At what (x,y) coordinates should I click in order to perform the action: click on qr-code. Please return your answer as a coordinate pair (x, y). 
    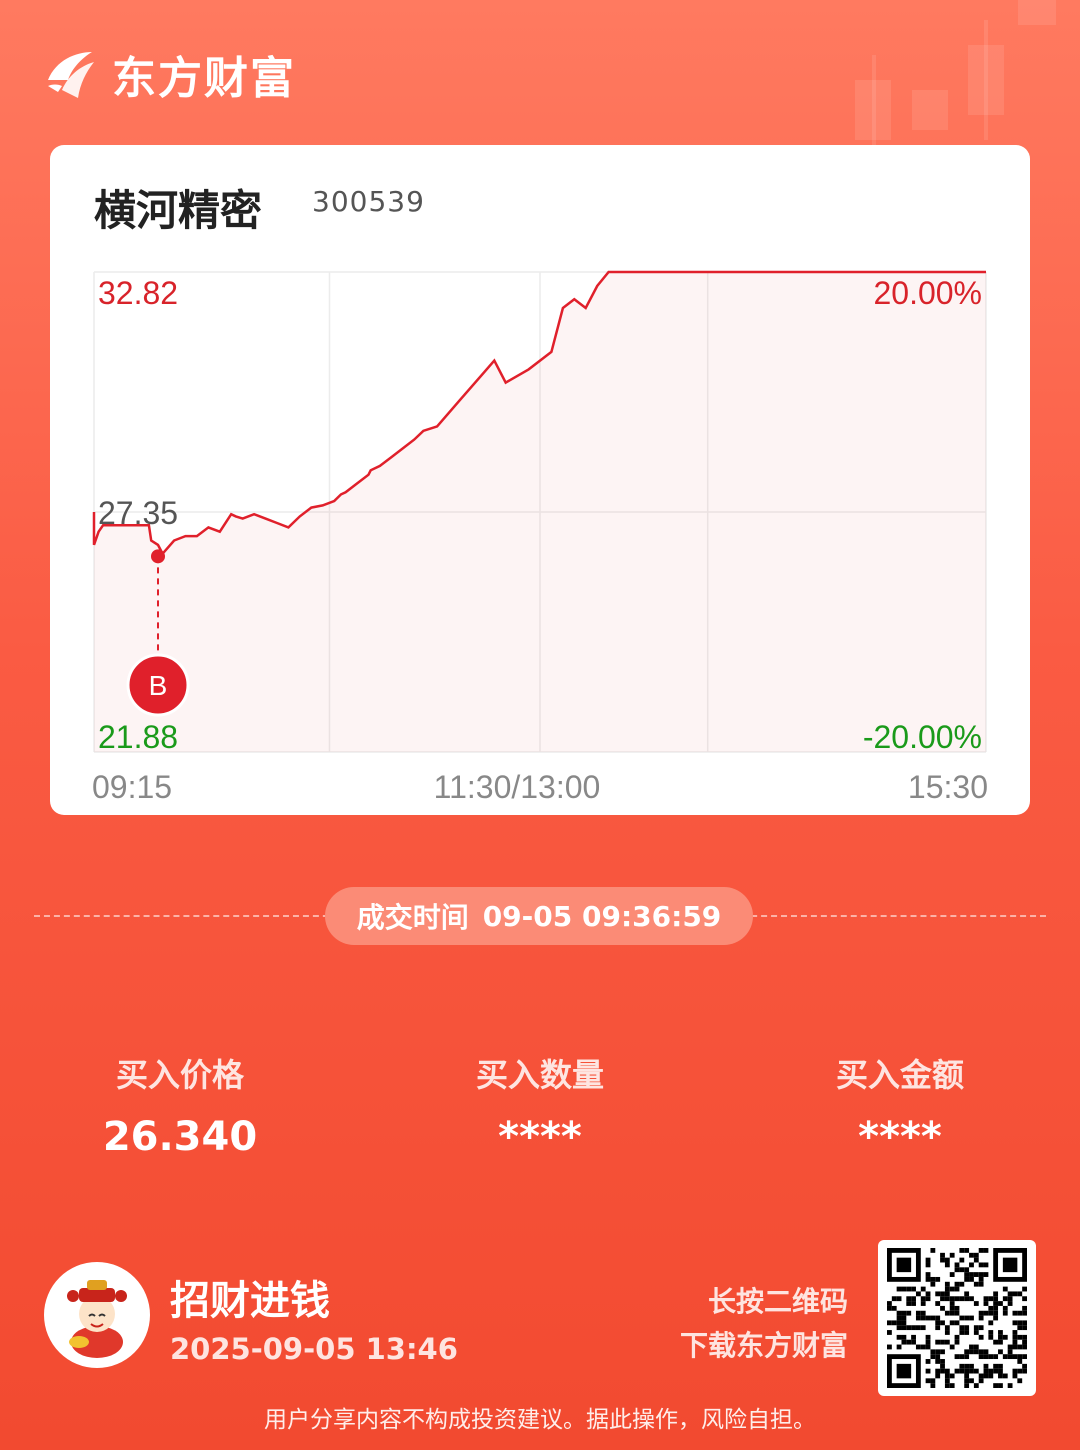
    Looking at the image, I should click on (957, 1318).